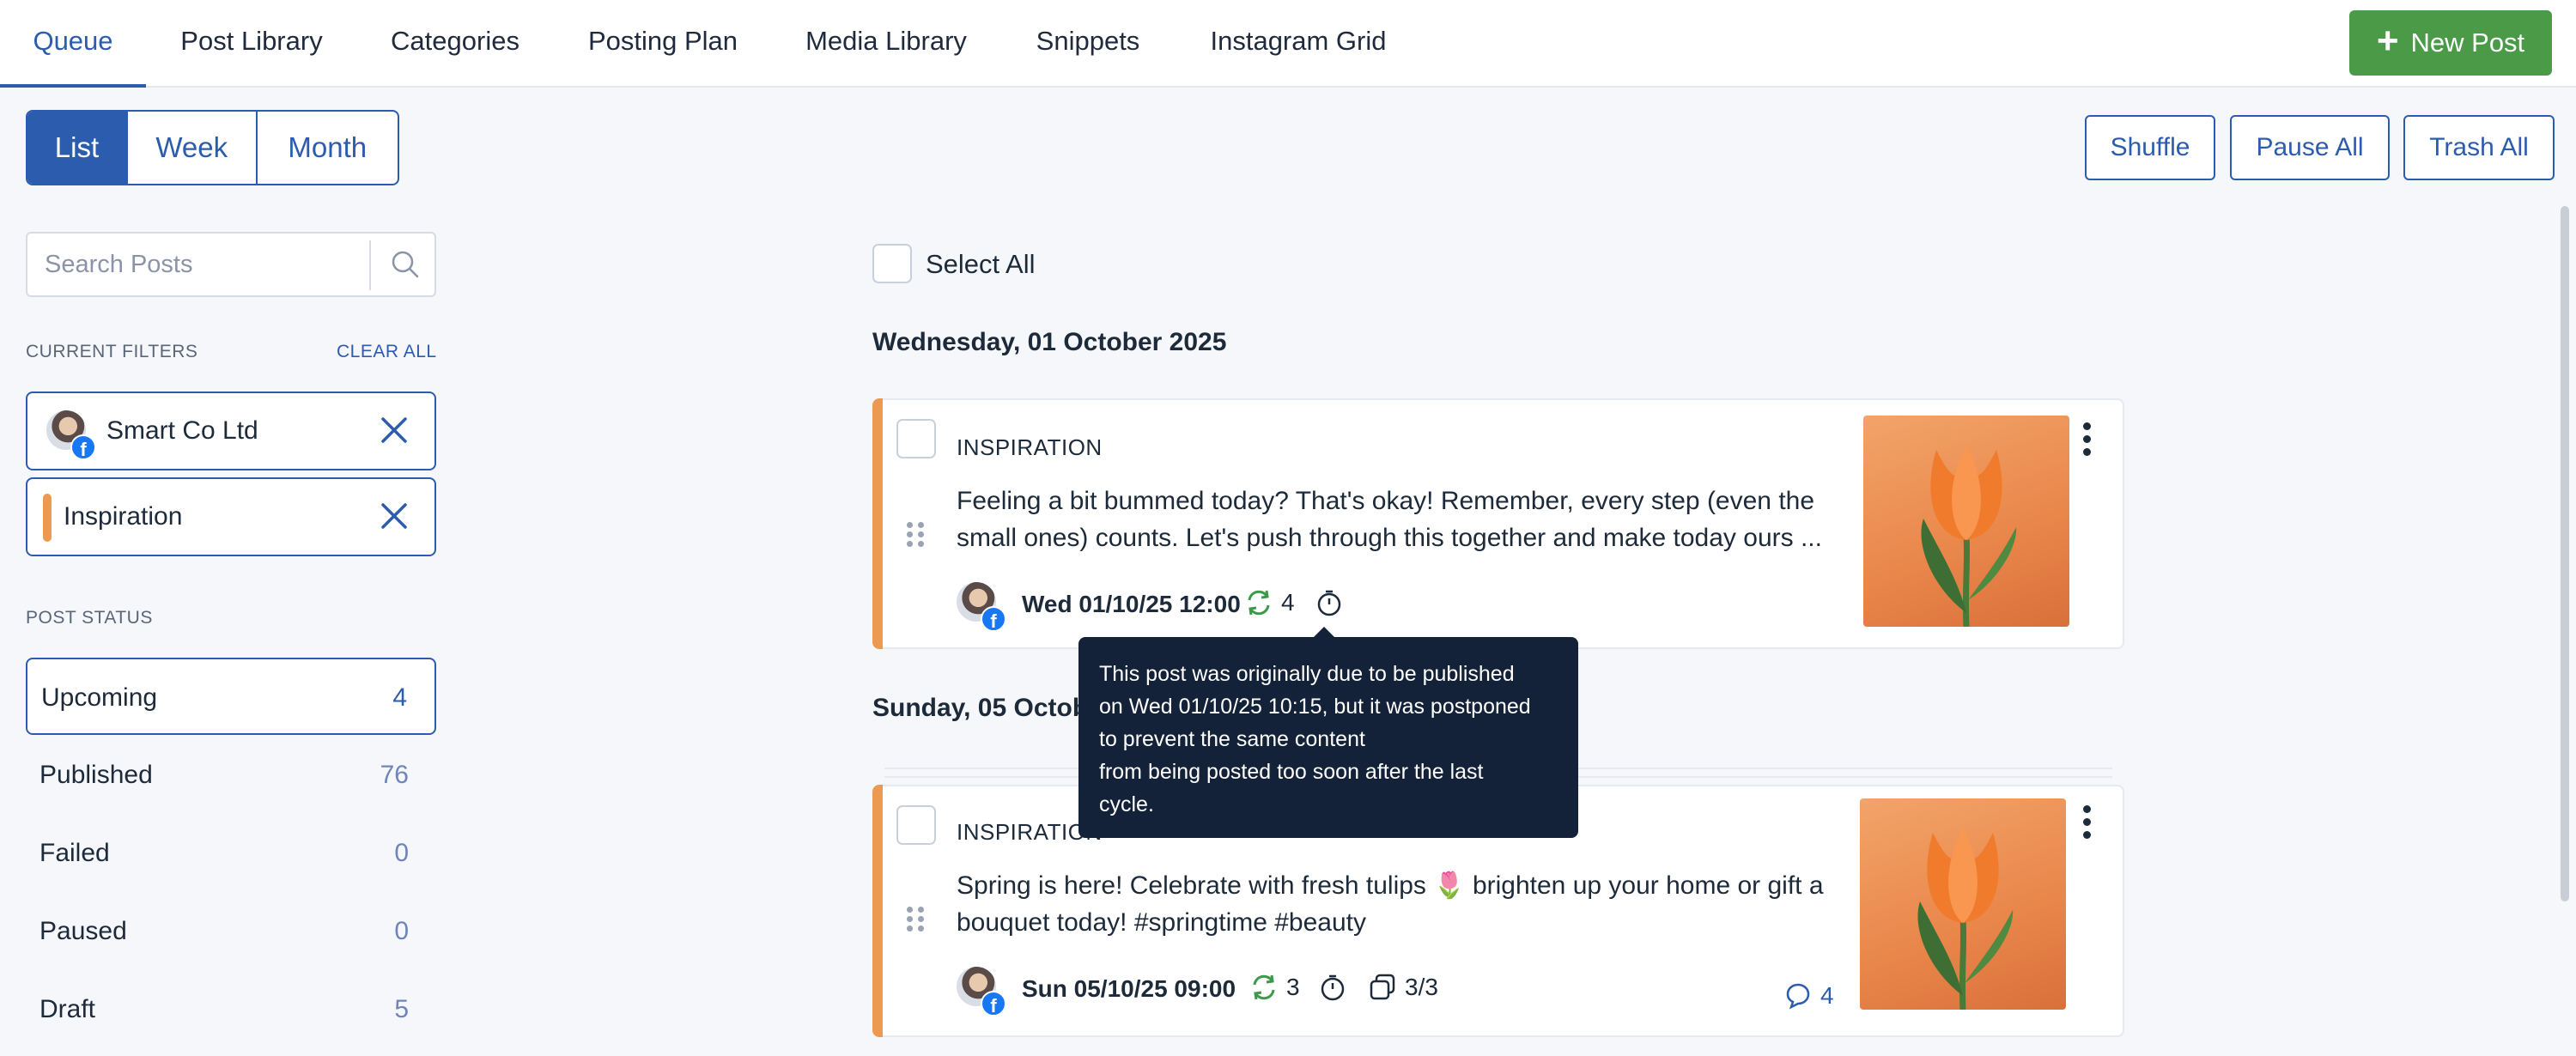 The height and width of the screenshot is (1056, 2576). I want to click on new-post-label: New Post, so click(2467, 42).